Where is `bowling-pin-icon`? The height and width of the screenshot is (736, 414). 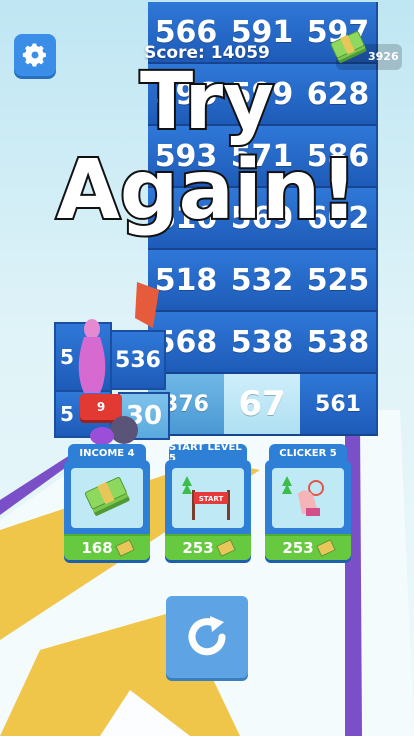 bowling-pin-icon is located at coordinates (92, 356).